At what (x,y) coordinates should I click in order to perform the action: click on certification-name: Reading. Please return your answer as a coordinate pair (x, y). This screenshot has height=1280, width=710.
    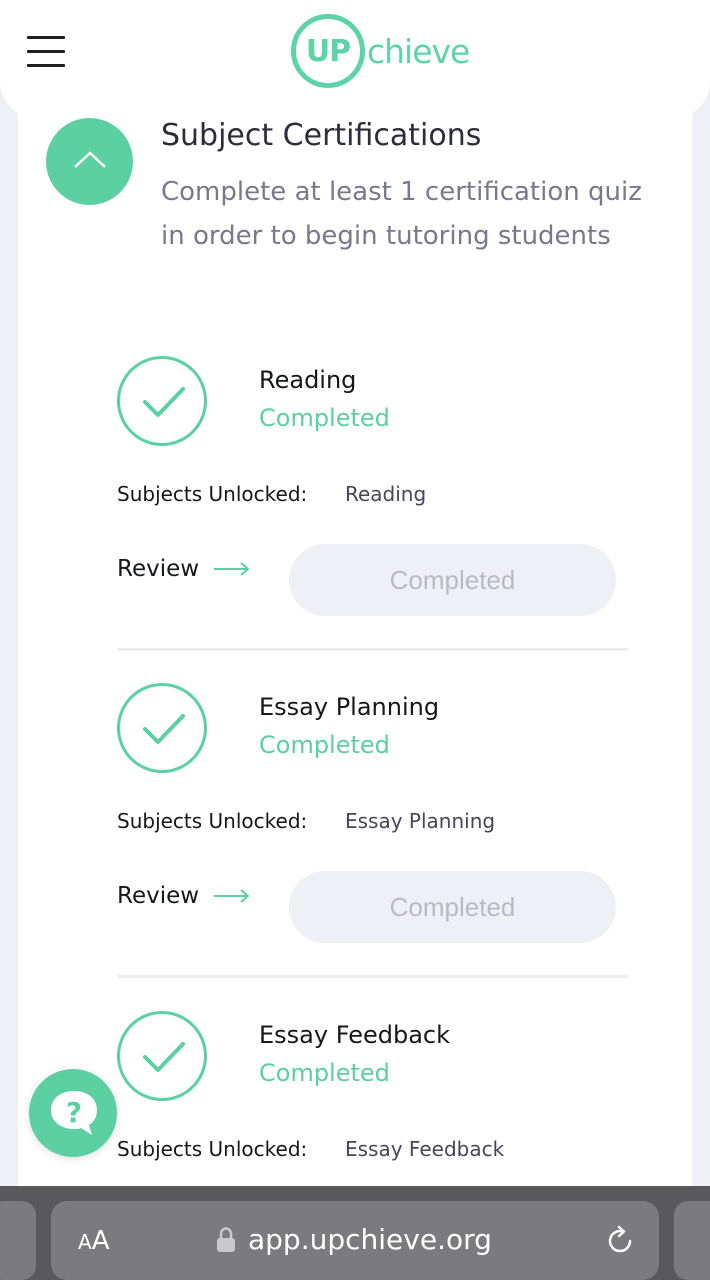
    Looking at the image, I should click on (308, 380).